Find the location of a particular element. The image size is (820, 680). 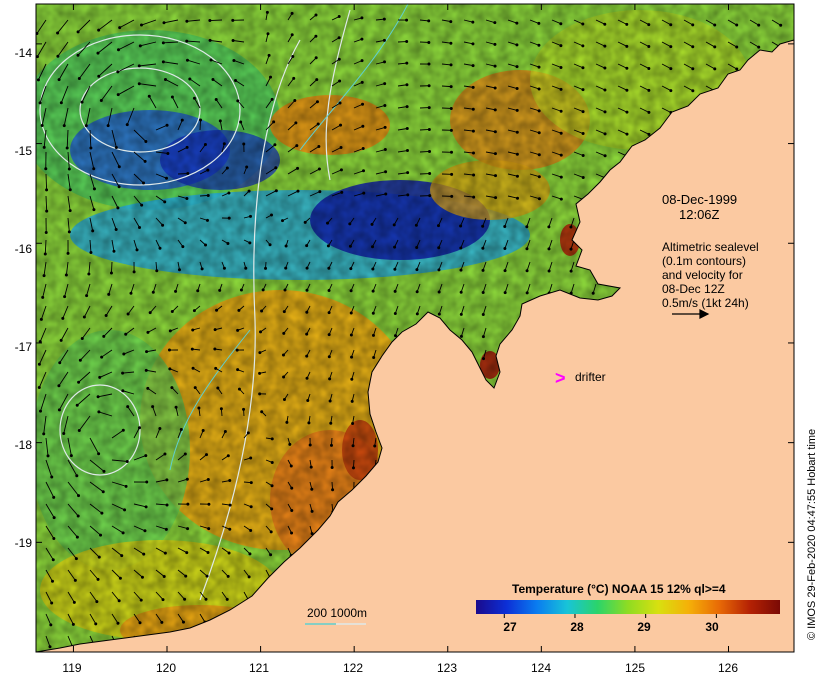

altimetry-note-line: Altimetric sealevel is located at coordinates (710, 247).